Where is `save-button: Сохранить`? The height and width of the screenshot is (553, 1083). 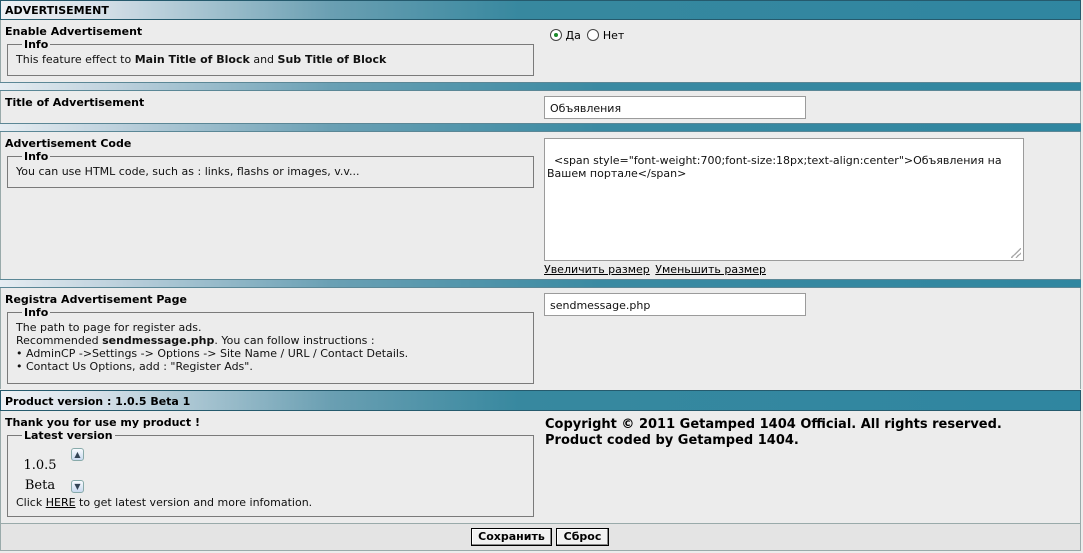
save-button: Сохранить is located at coordinates (511, 537).